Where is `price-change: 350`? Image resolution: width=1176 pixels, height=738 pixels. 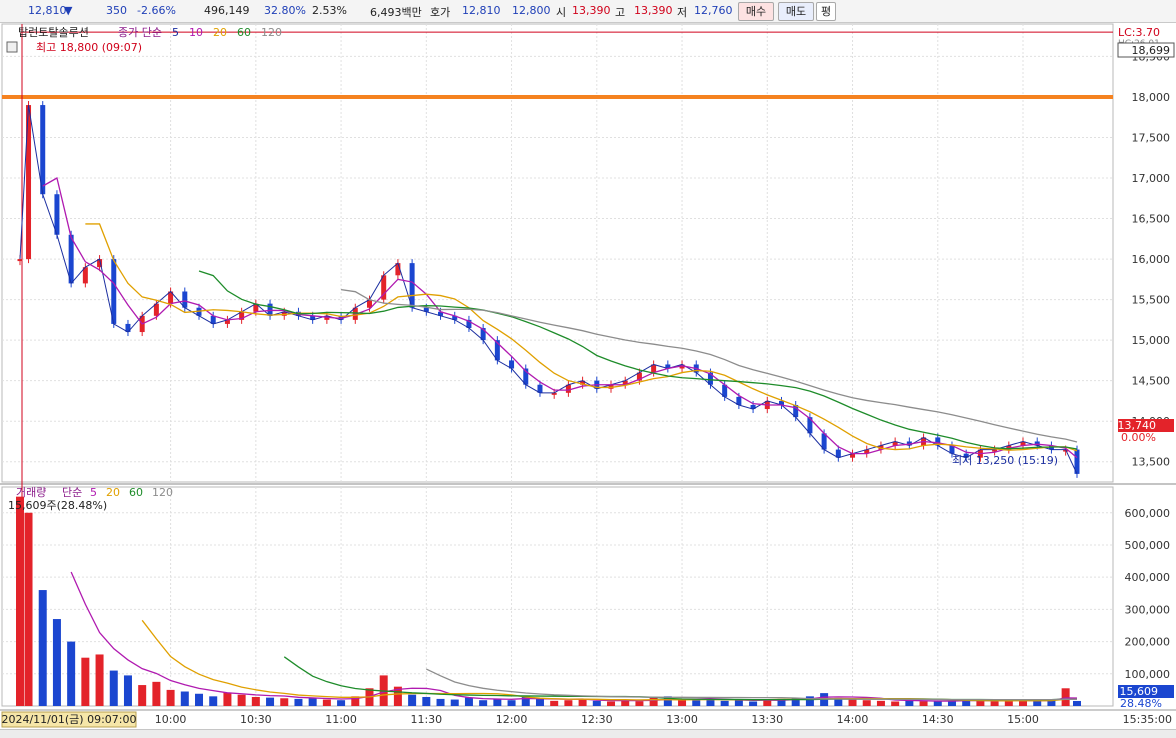
price-change: 350 is located at coordinates (116, 10).